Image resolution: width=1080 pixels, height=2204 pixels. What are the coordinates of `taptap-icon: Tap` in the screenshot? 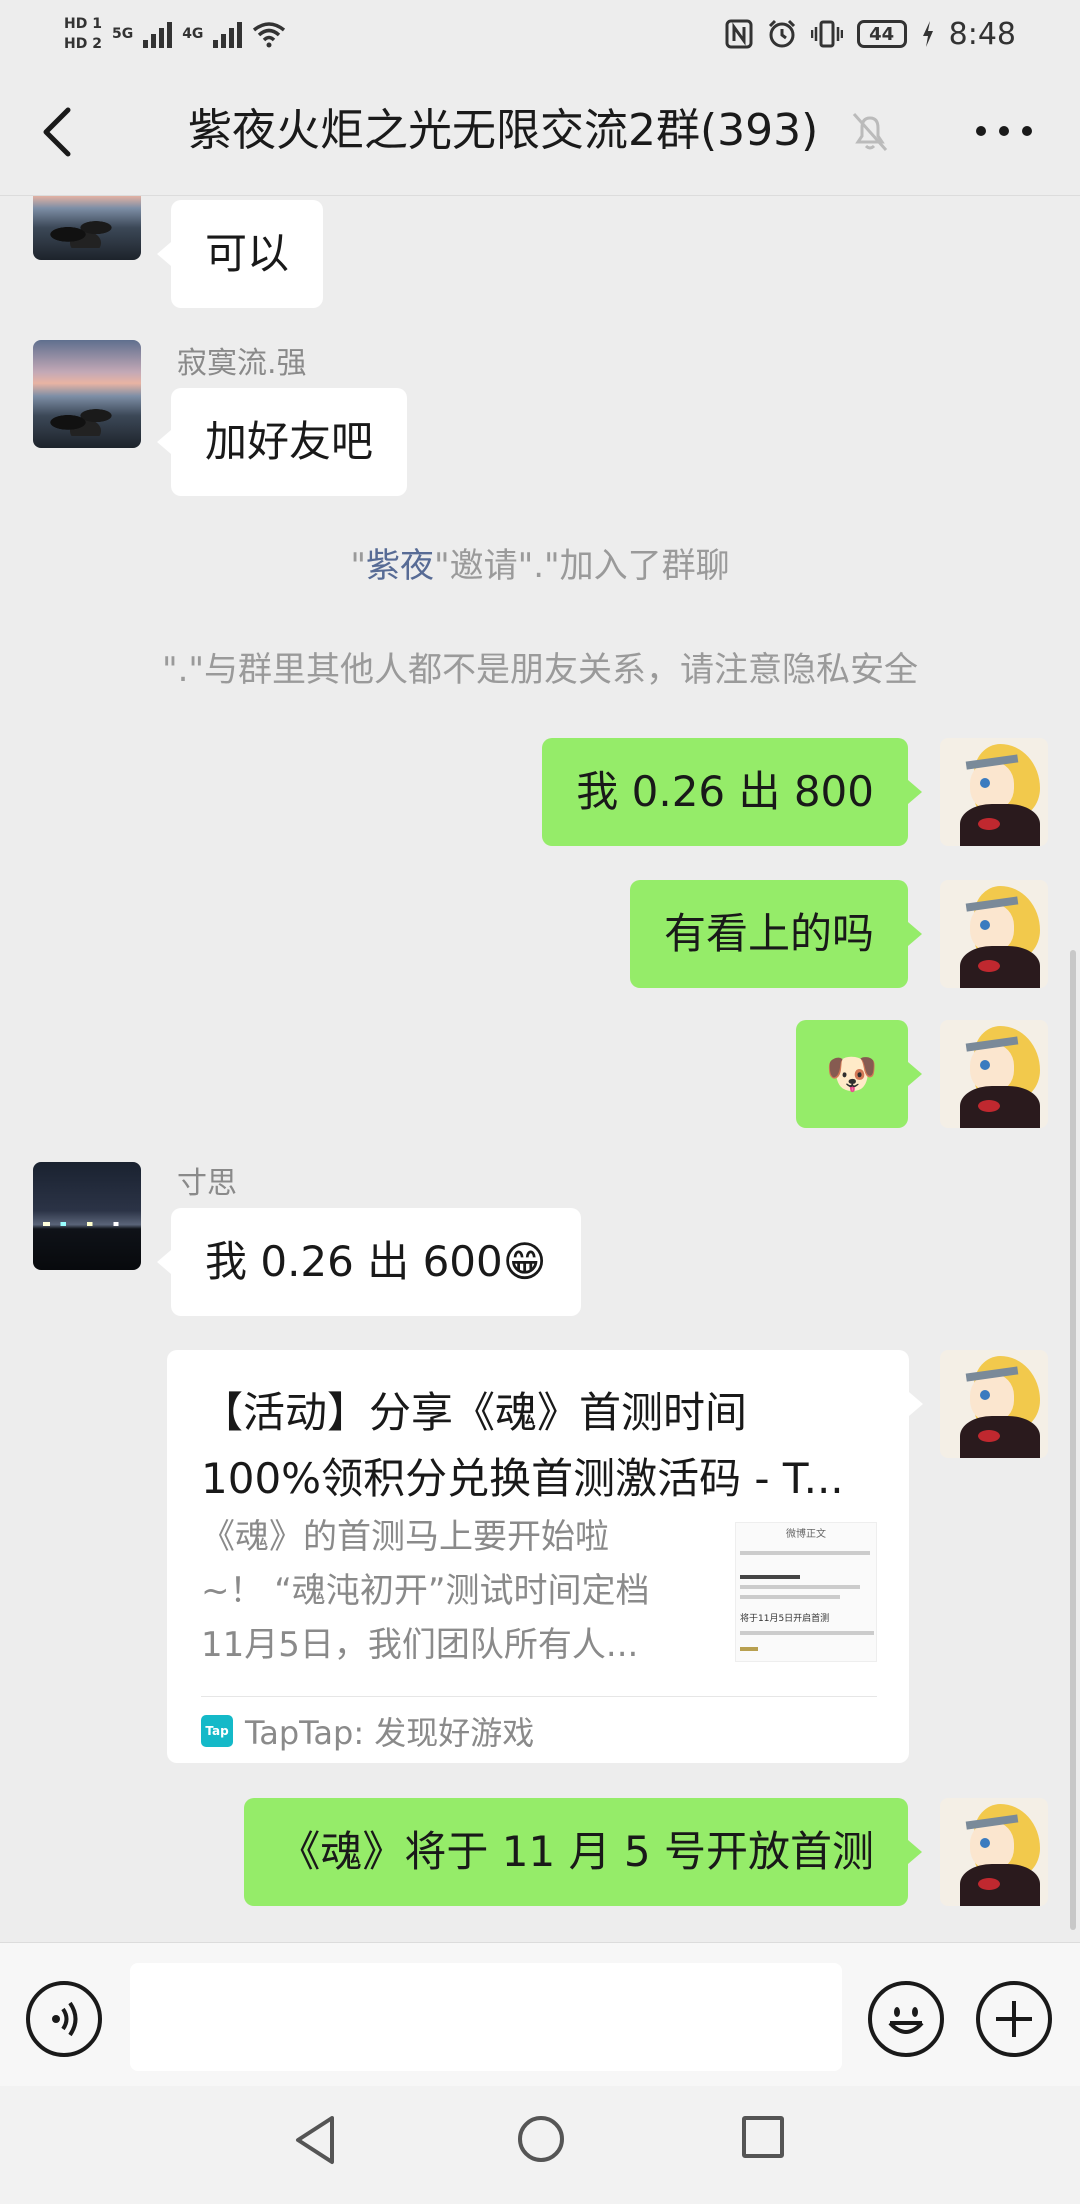 It's located at (217, 1731).